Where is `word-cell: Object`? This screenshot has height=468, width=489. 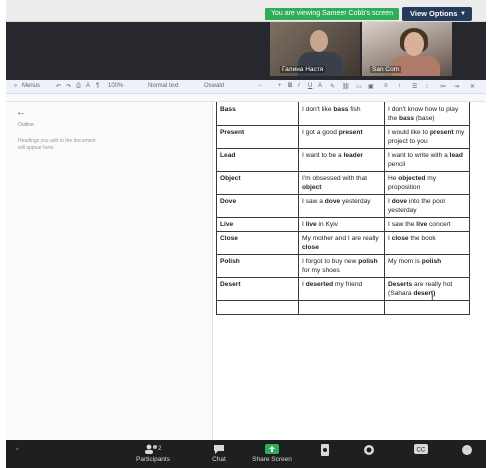
word-cell: Object is located at coordinates (257, 183).